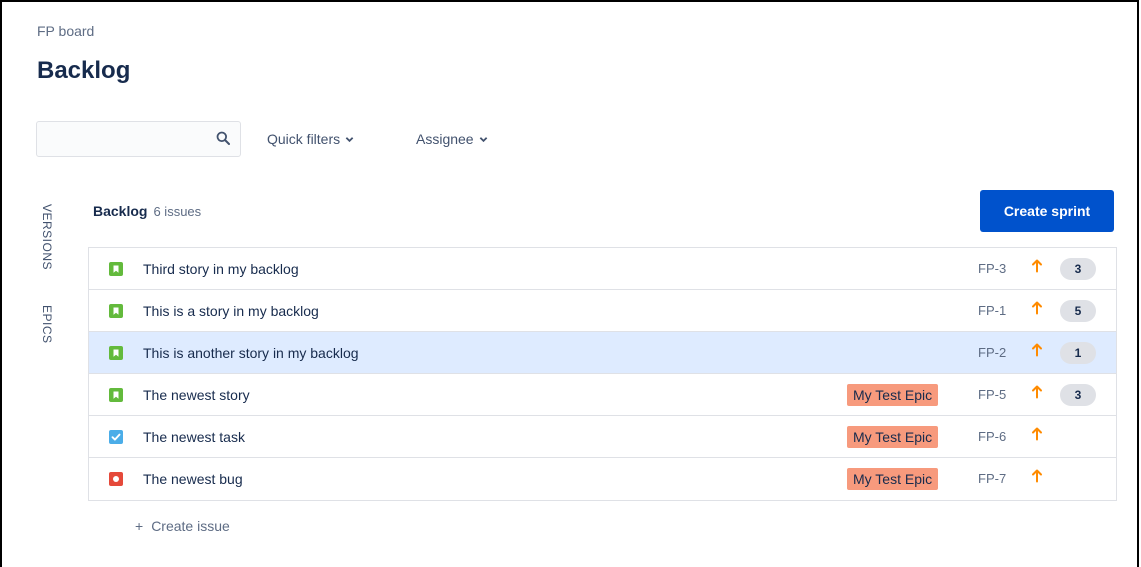 This screenshot has height=567, width=1141. Describe the element at coordinates (116, 479) in the screenshot. I see `bug-icon` at that location.